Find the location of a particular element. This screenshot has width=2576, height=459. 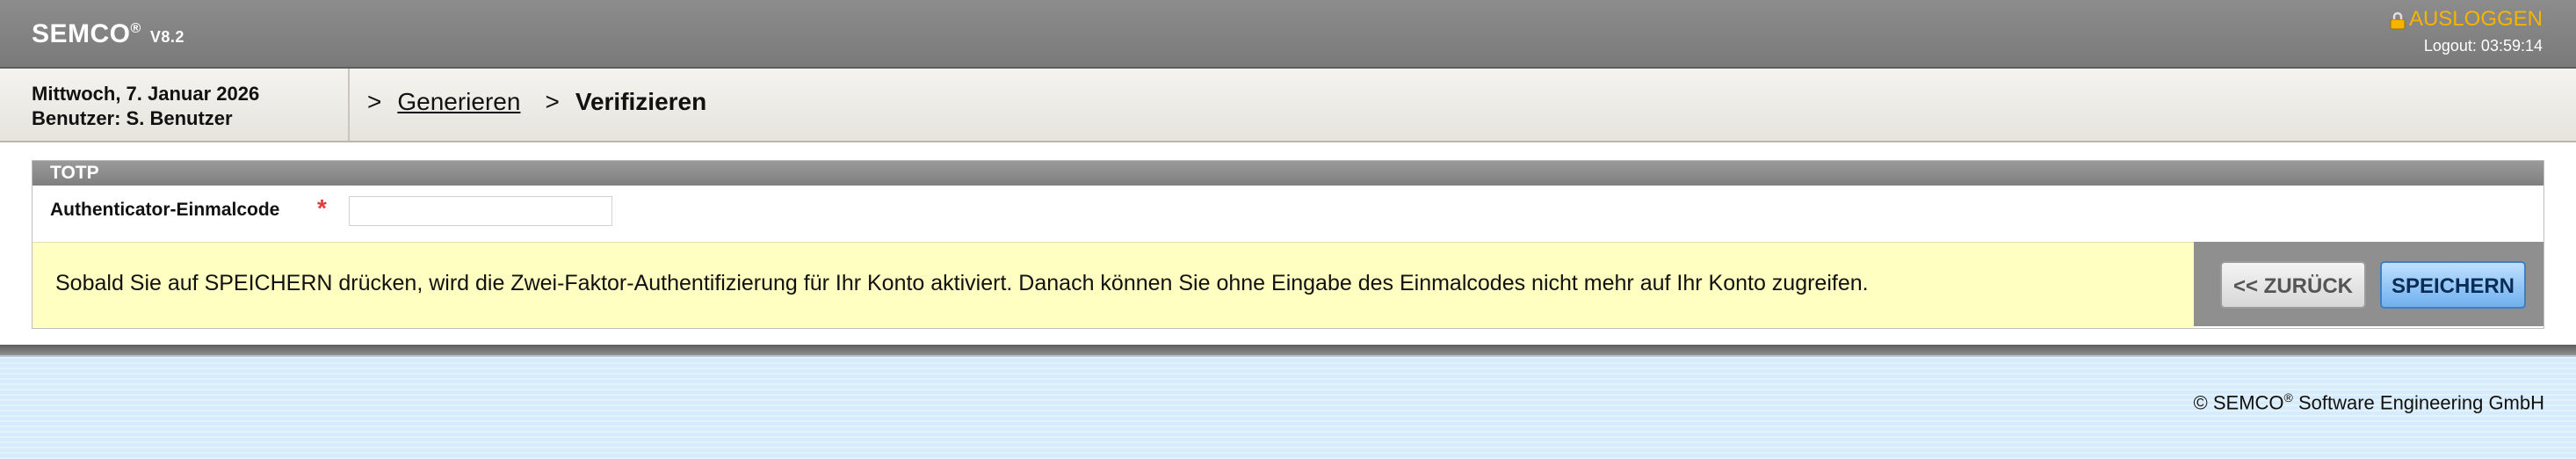

copyright: © SEMCO® Software Engineering GmbH is located at coordinates (2369, 402).